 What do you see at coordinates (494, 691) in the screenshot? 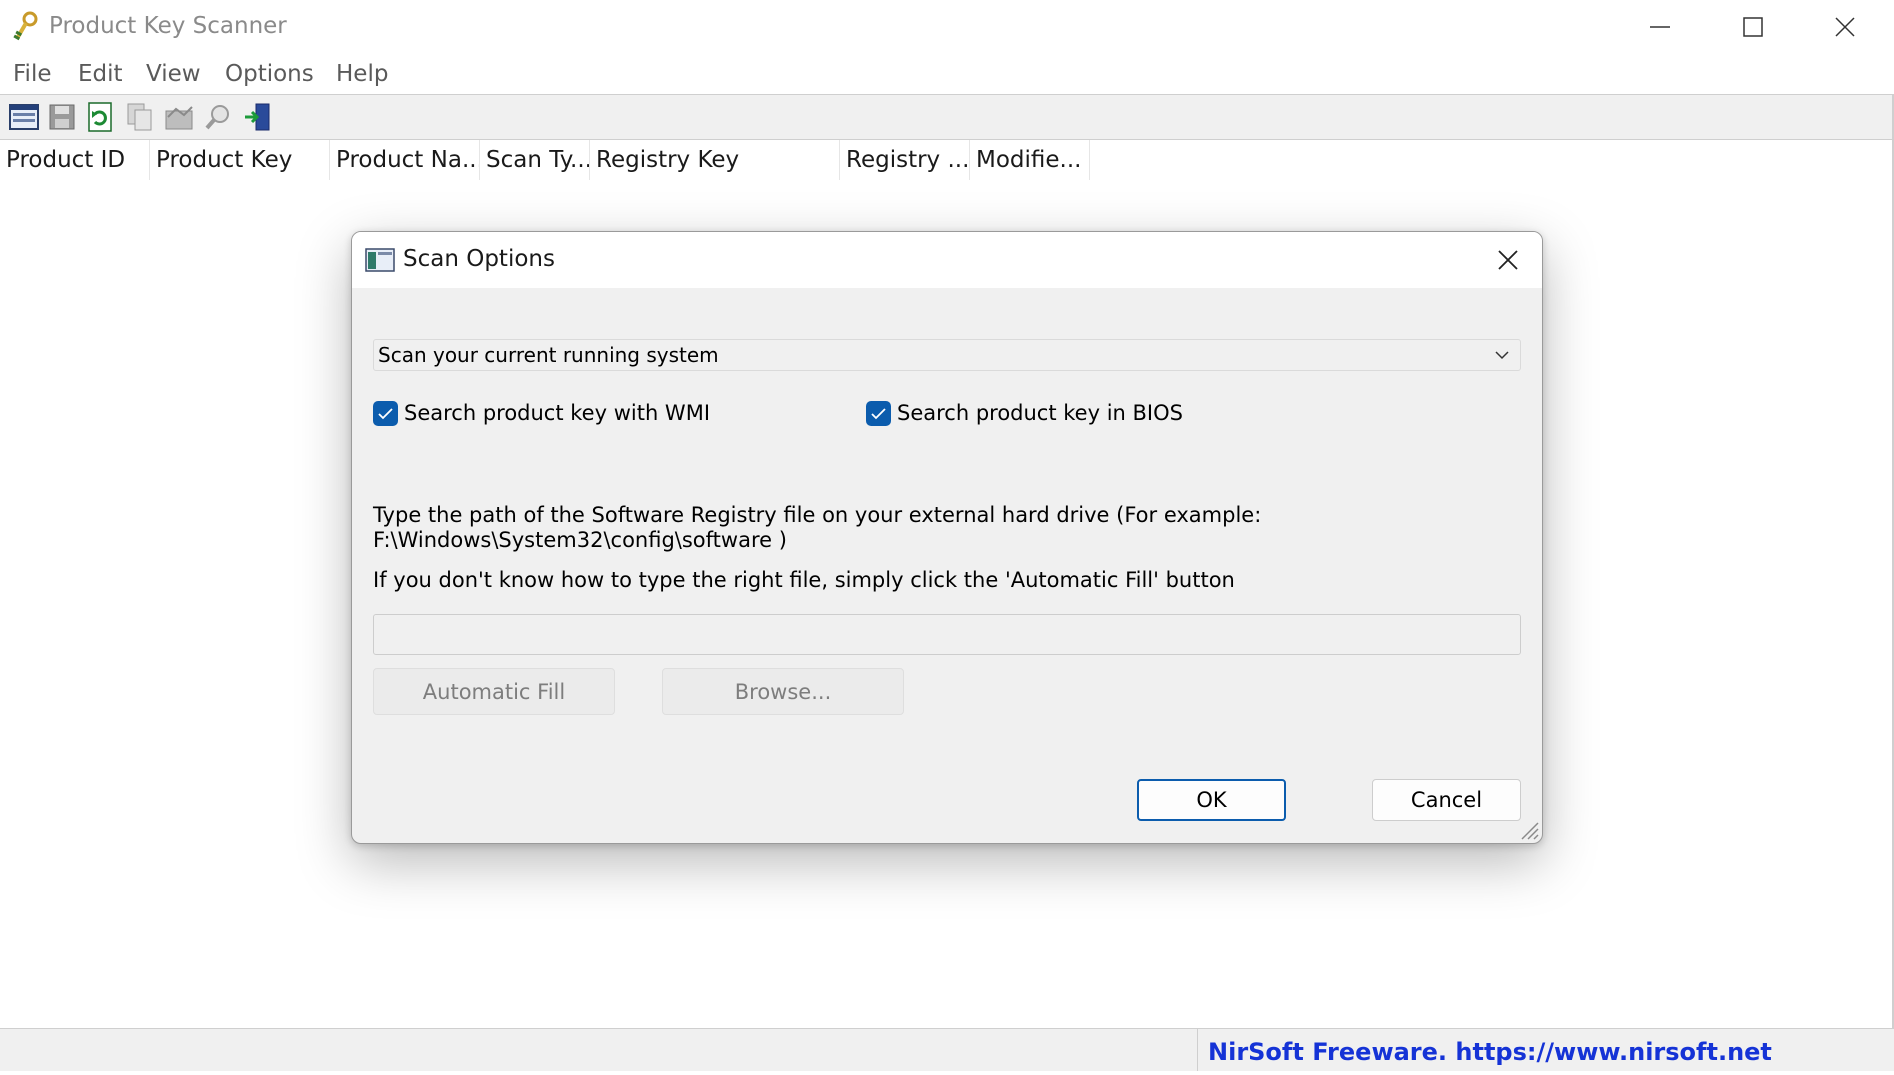
I see `automatic-fill-button: Automatic Fill` at bounding box center [494, 691].